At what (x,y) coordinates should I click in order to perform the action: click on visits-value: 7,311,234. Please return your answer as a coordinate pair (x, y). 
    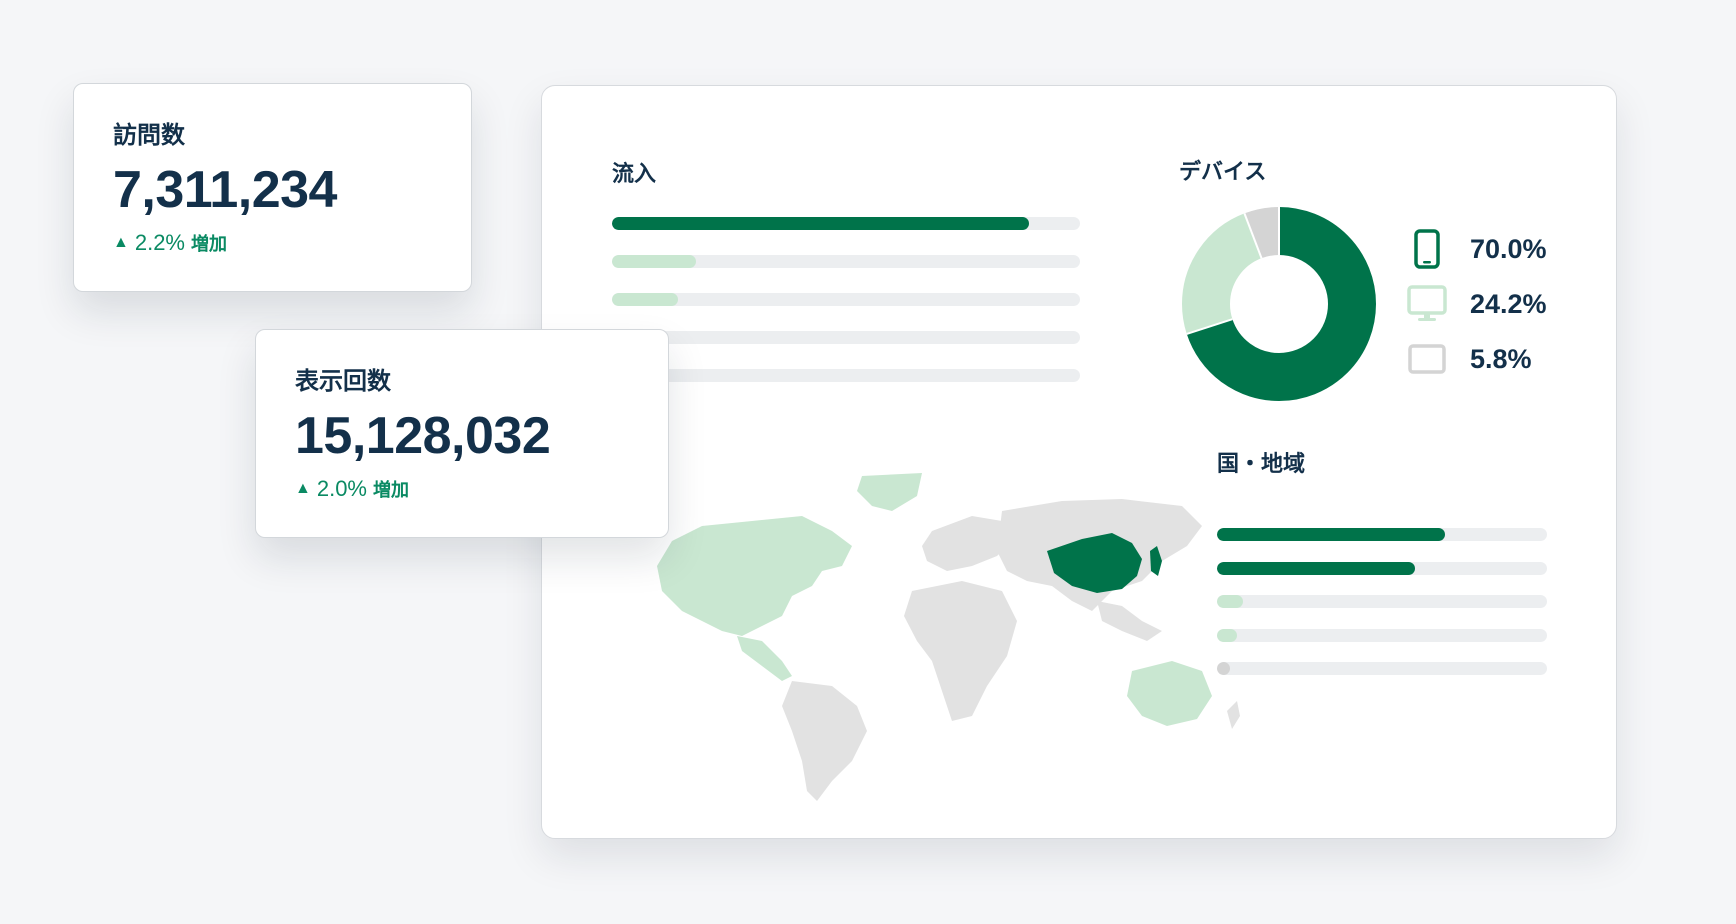
    Looking at the image, I should click on (225, 190).